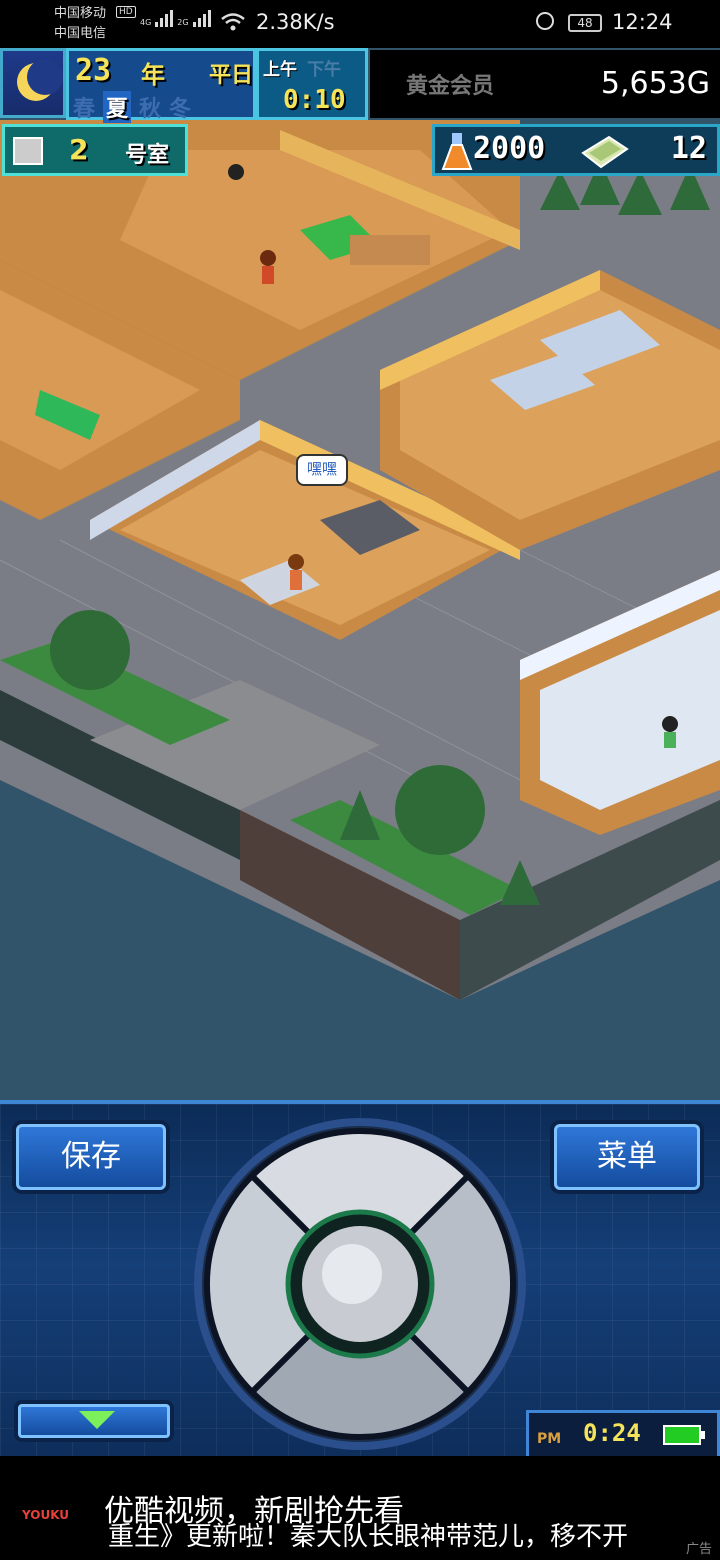 The height and width of the screenshot is (1560, 720). What do you see at coordinates (153, 75) in the screenshot?
I see `year-unit: 年` at bounding box center [153, 75].